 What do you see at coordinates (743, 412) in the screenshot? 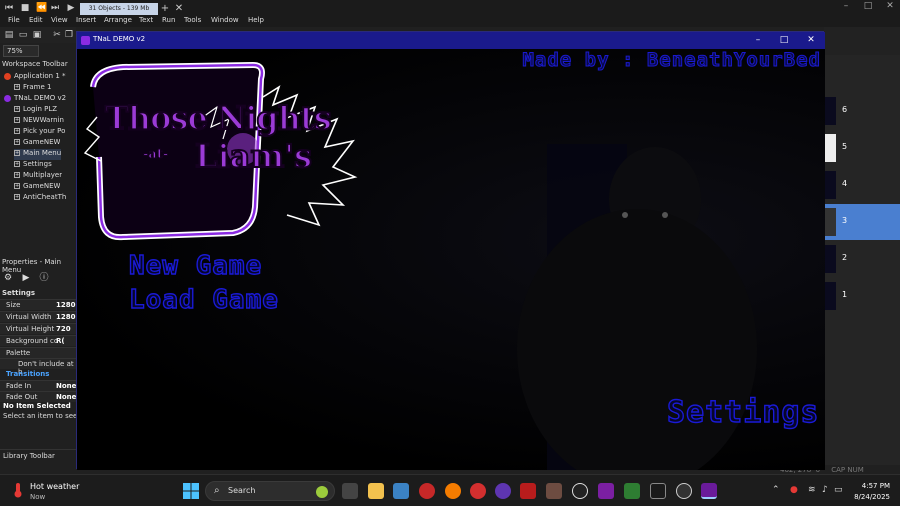
I see `settings-button: Settings` at bounding box center [743, 412].